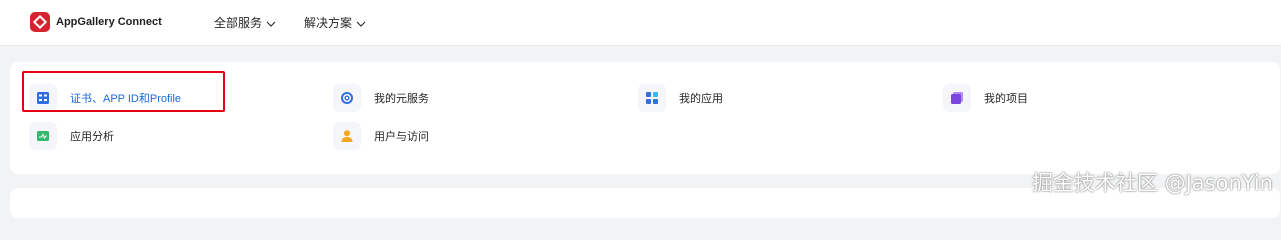 The width and height of the screenshot is (1281, 240). I want to click on service-atomic-services-label: 我的元服务, so click(401, 99).